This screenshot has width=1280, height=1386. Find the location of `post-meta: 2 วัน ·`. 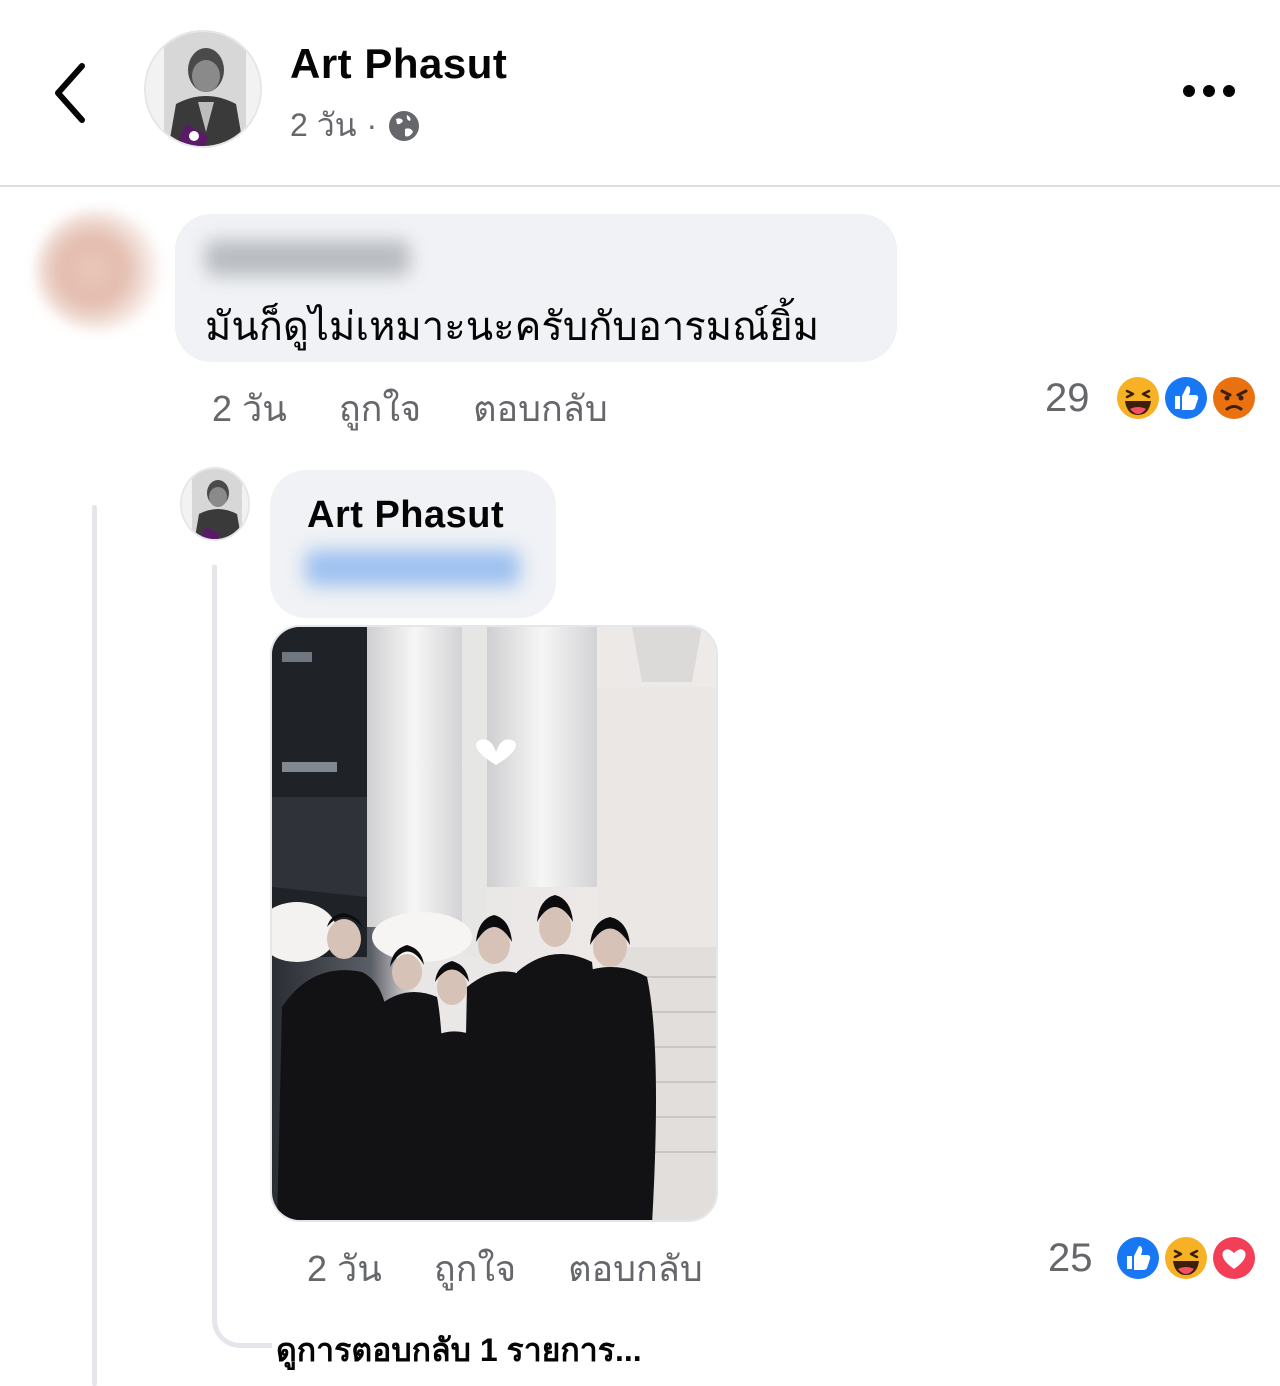

post-meta: 2 วัน · is located at coordinates (355, 125).